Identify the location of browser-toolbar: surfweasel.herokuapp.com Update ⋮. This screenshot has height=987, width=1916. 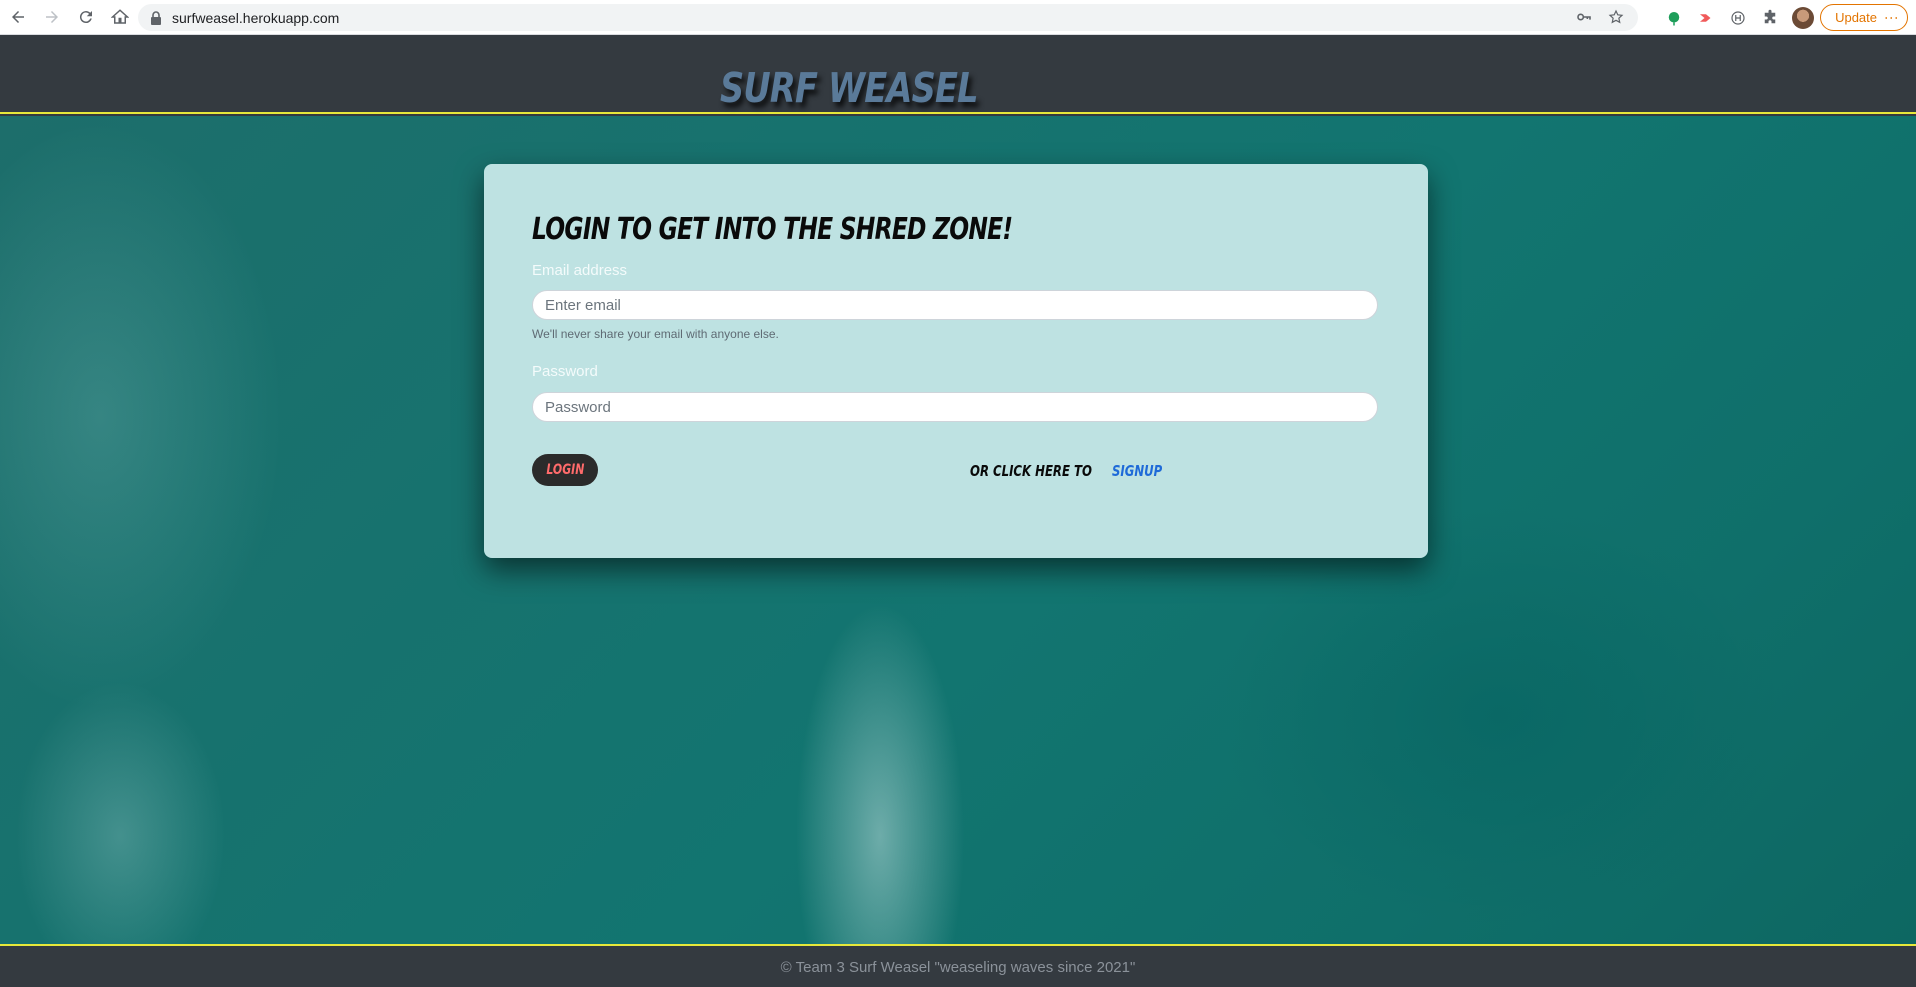
(958, 17).